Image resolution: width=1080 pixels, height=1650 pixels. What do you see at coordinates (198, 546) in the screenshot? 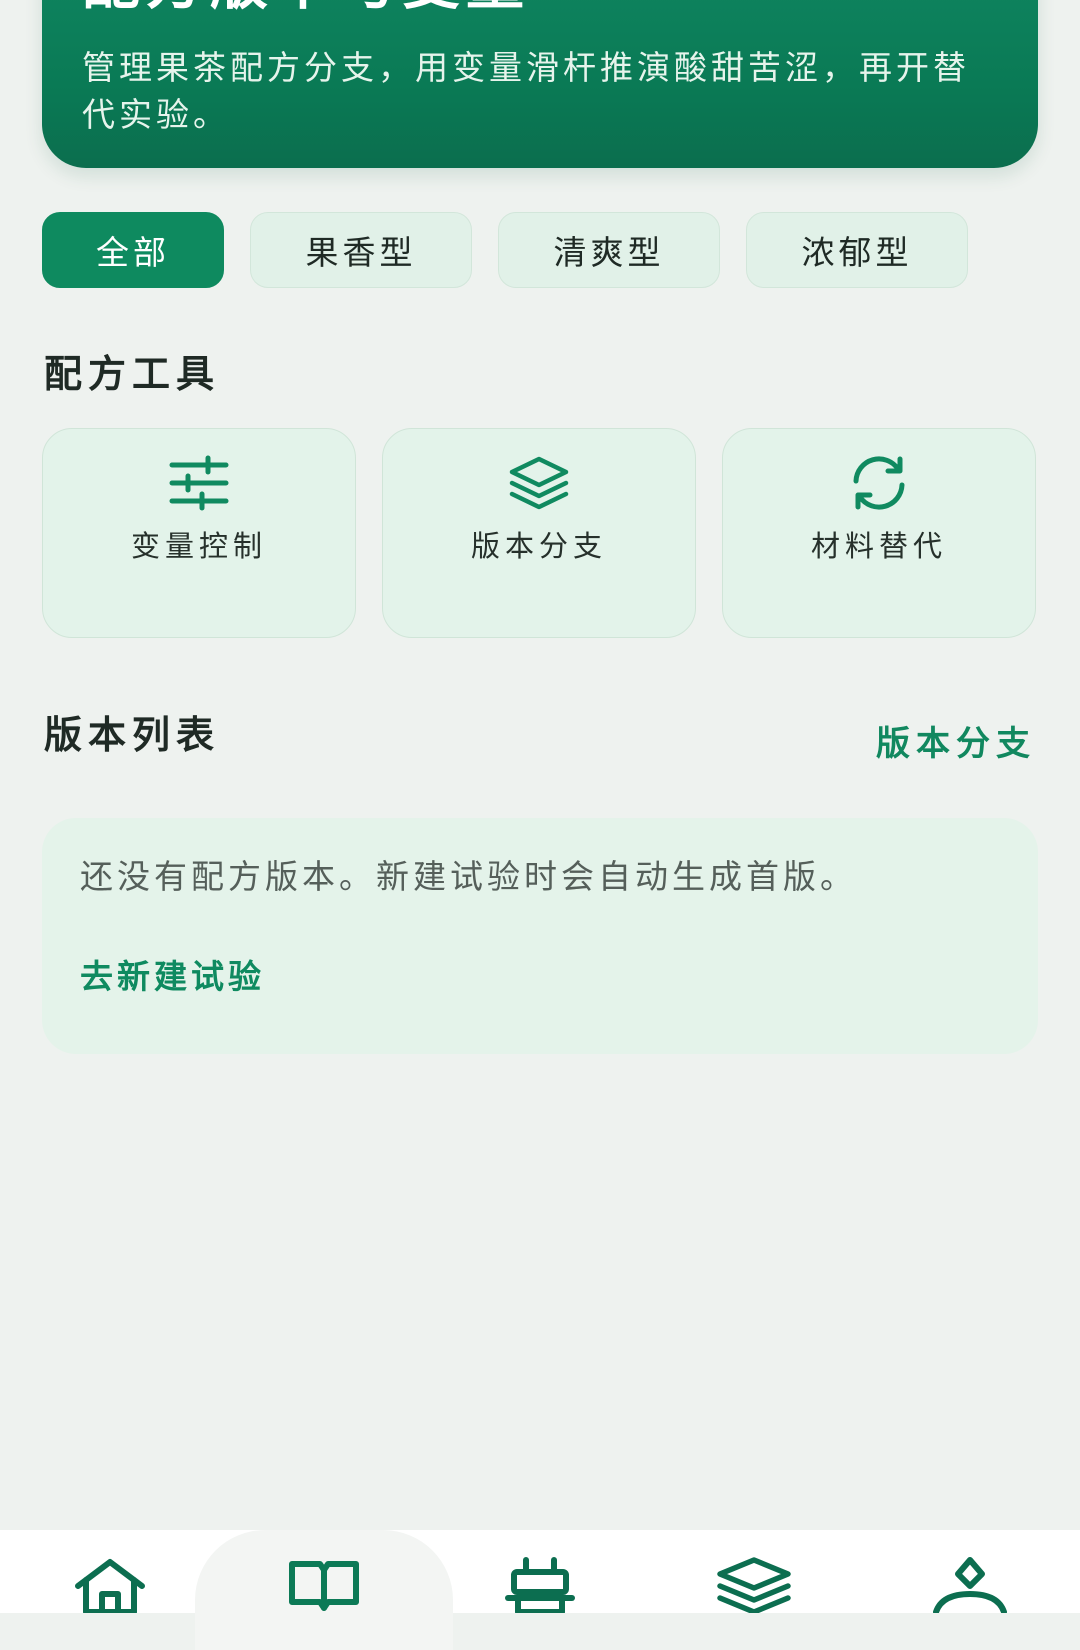
I see `tool-label: 变量控制` at bounding box center [198, 546].